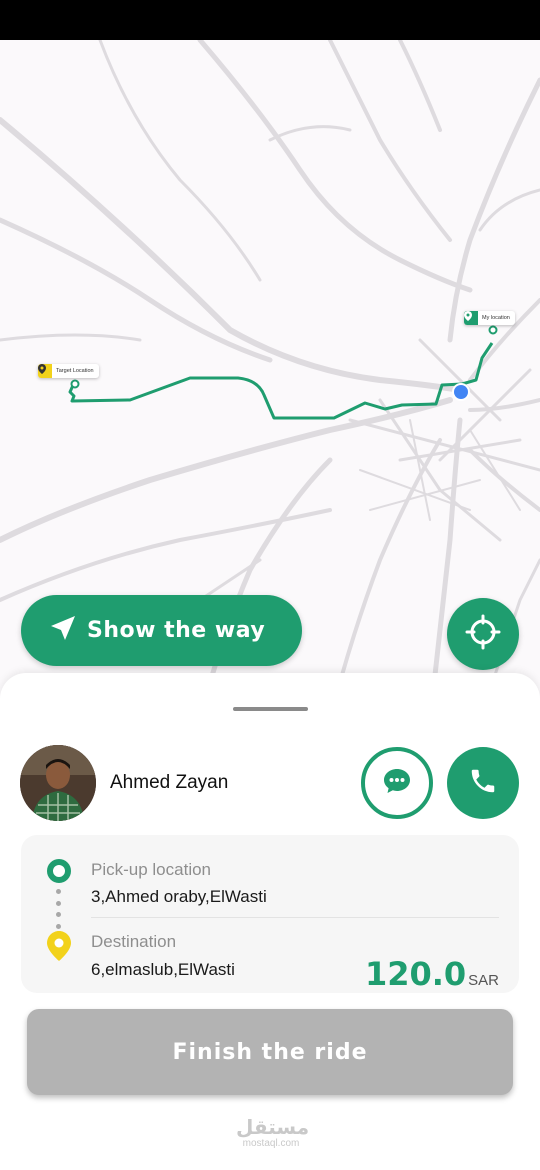 The height and width of the screenshot is (1170, 540). I want to click on chat-bubble-icon, so click(397, 783).